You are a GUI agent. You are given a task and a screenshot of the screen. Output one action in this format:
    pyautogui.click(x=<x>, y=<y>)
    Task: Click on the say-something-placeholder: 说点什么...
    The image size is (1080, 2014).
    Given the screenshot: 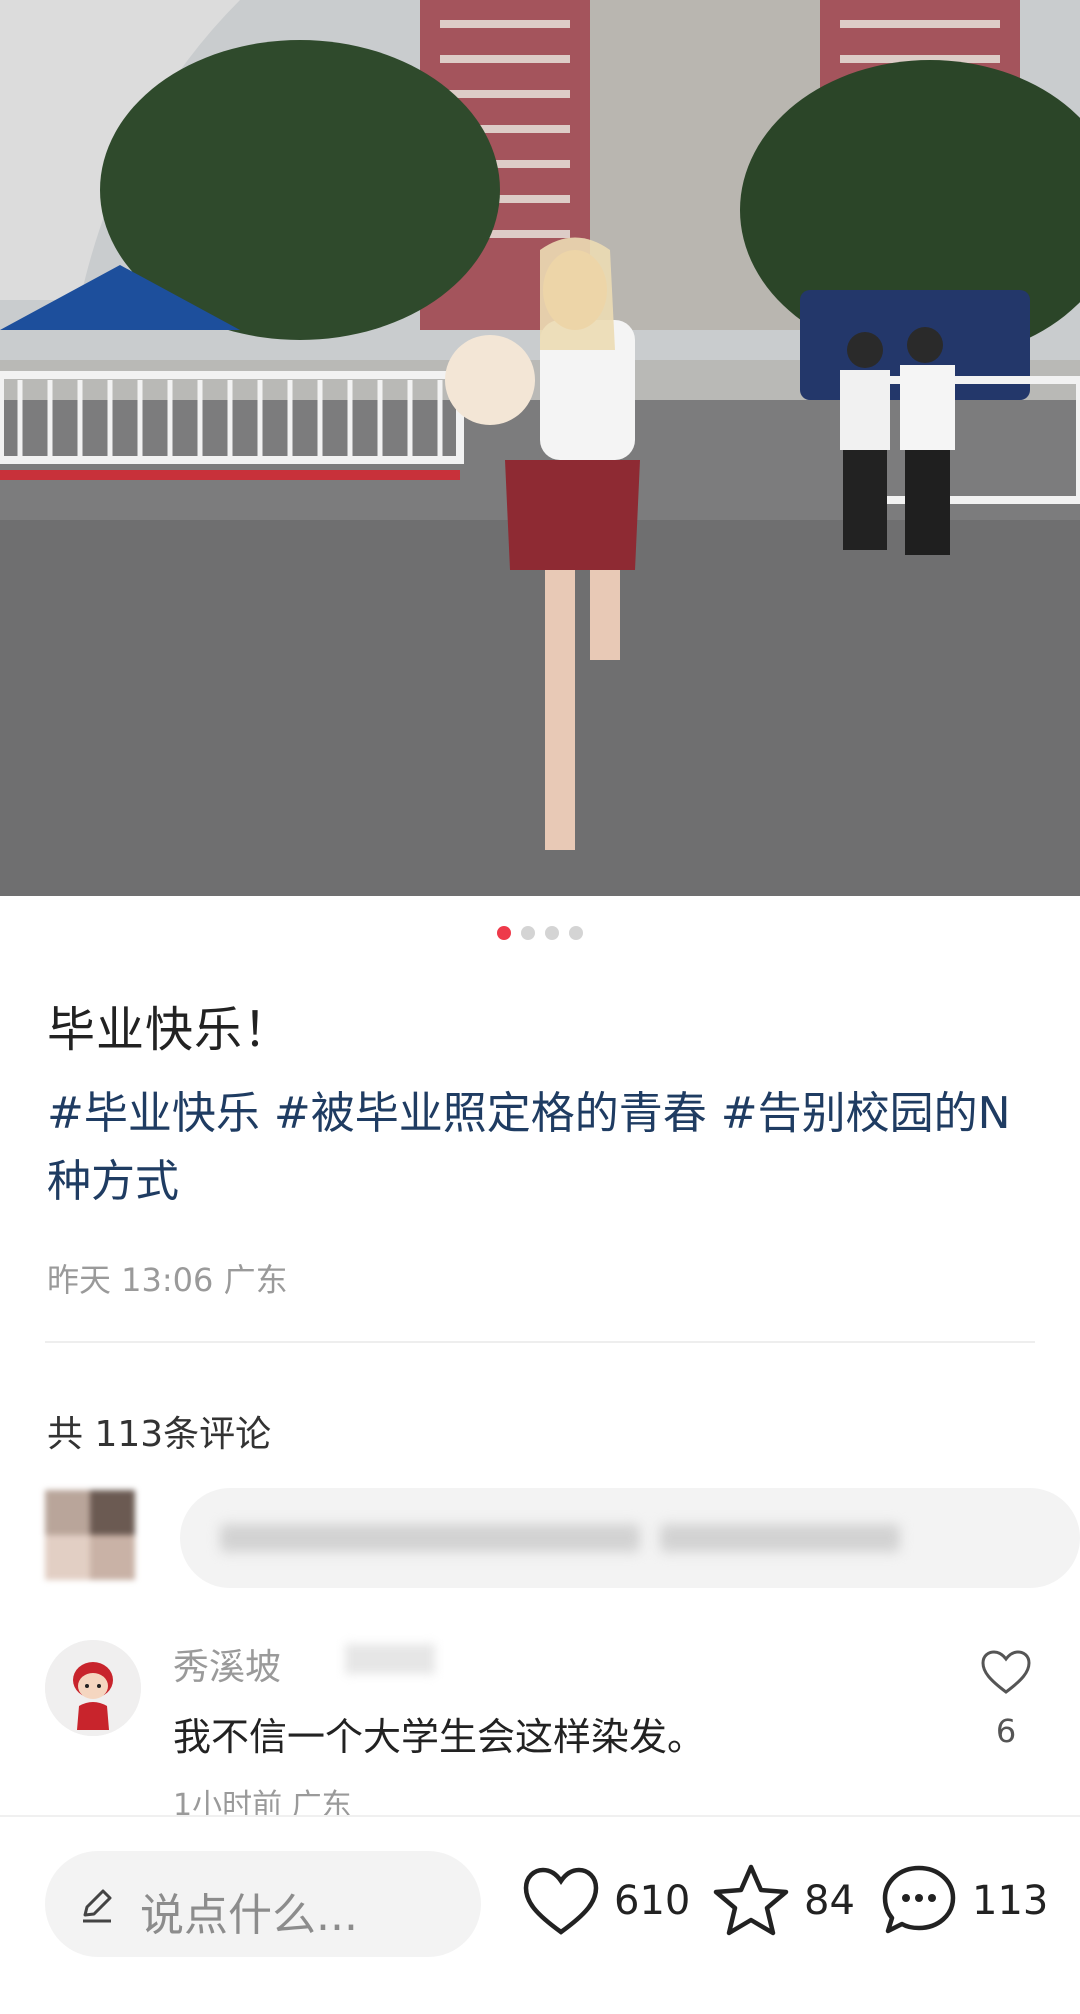 What is the action you would take?
    pyautogui.click(x=249, y=1915)
    